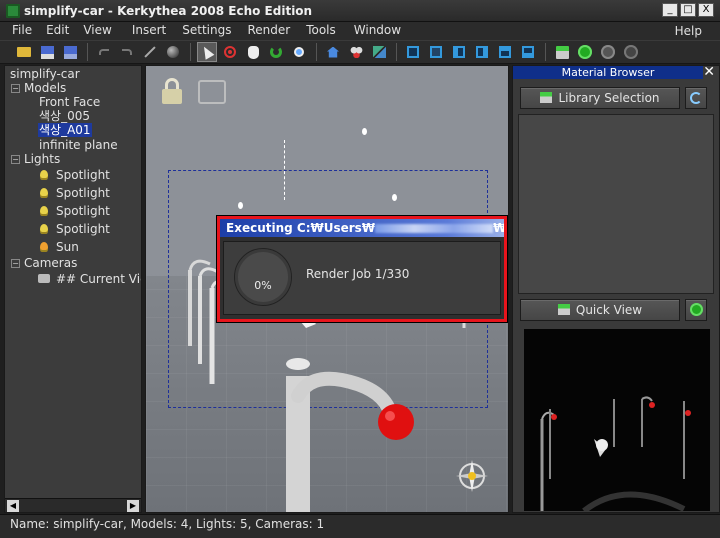 This screenshot has width=720, height=538. Describe the element at coordinates (472, 476) in the screenshot. I see `compass-gizmo` at that location.